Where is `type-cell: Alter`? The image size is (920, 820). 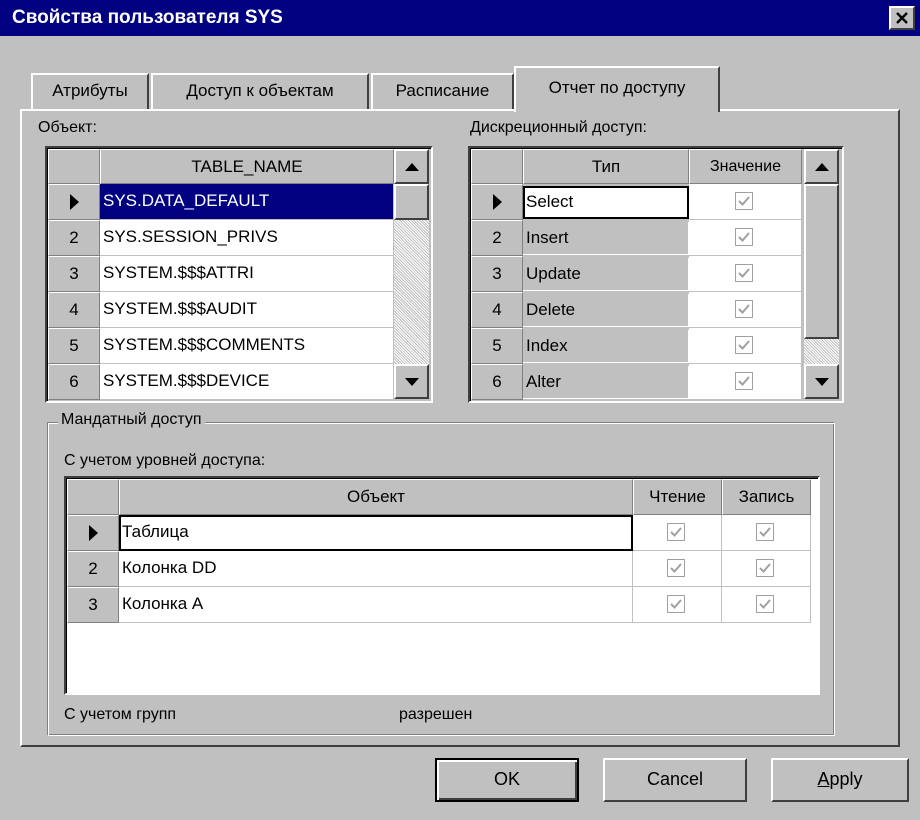
type-cell: Alter is located at coordinates (606, 382).